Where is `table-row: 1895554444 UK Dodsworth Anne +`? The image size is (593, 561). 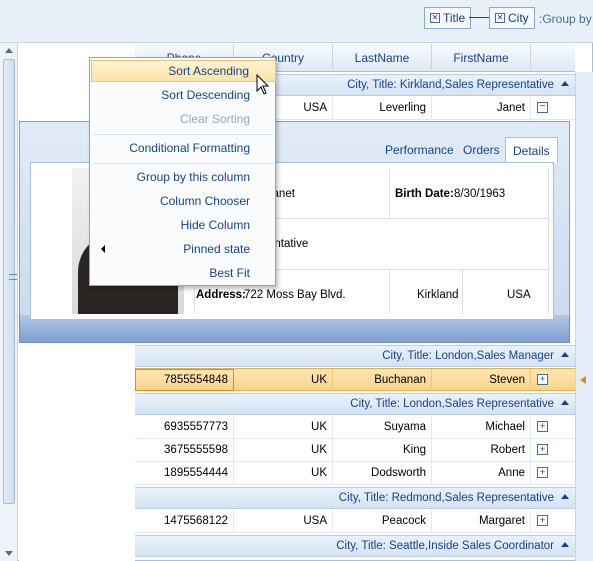 table-row: 1895554444 UK Dodsworth Anne + is located at coordinates (355, 473).